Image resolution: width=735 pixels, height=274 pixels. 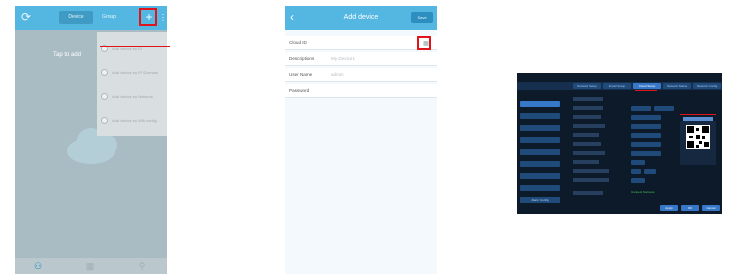 What do you see at coordinates (707, 86) in the screenshot?
I see `tab-network-config: Network Config` at bounding box center [707, 86].